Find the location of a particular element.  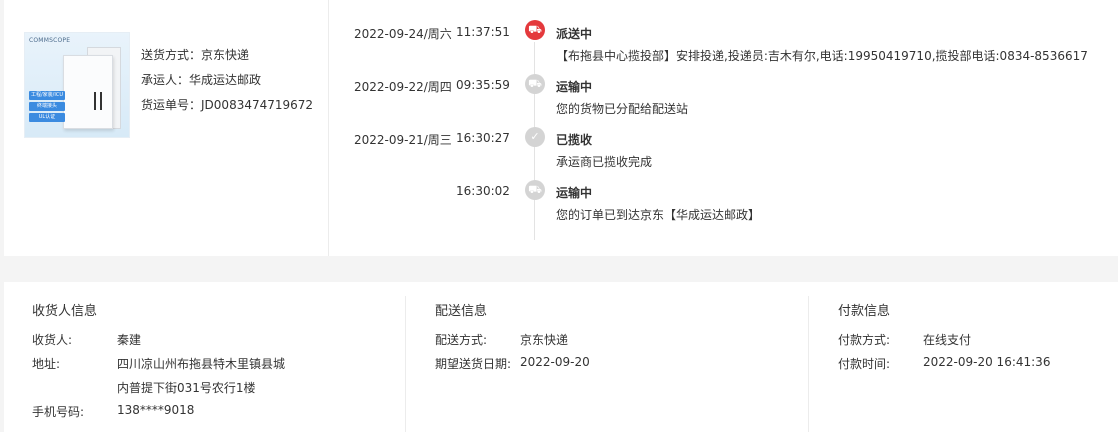

consignee-address-line2: 内普提下街031号农行1楼 is located at coordinates (186, 388).